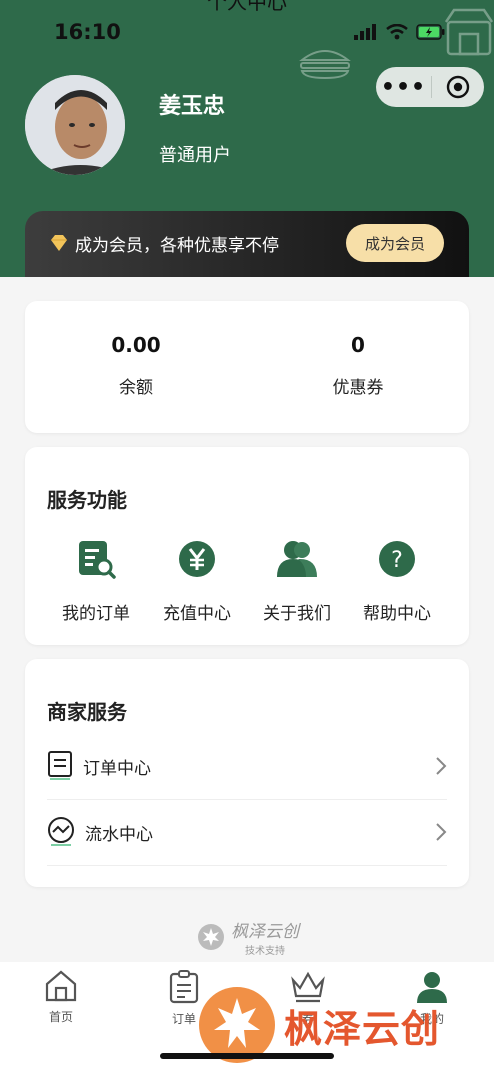  What do you see at coordinates (247, 766) in the screenshot?
I see `merchant-row-order-center: 订单中心` at bounding box center [247, 766].